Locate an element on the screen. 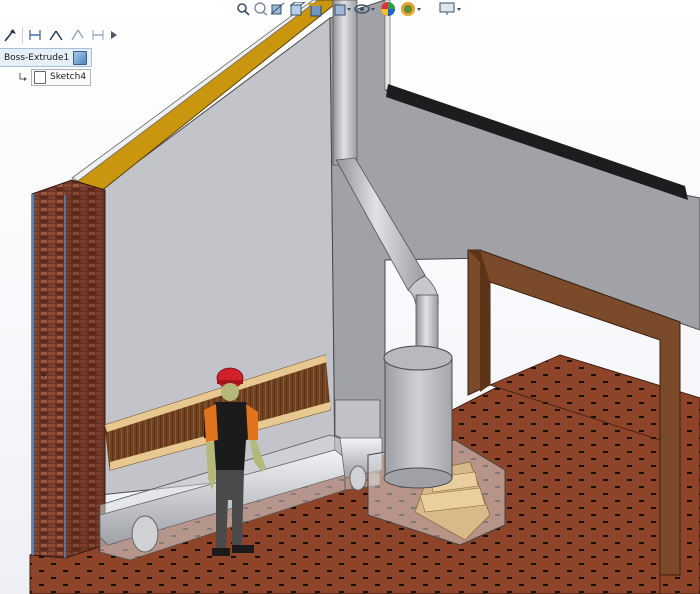  heads-up-toolbar is located at coordinates (350, 9).